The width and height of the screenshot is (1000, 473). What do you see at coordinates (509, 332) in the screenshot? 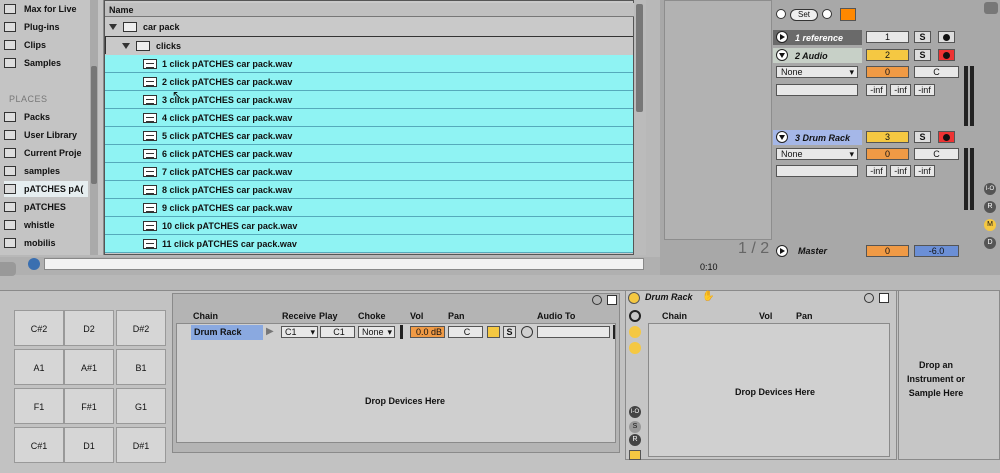
I see `chain-solo-button: S` at bounding box center [509, 332].